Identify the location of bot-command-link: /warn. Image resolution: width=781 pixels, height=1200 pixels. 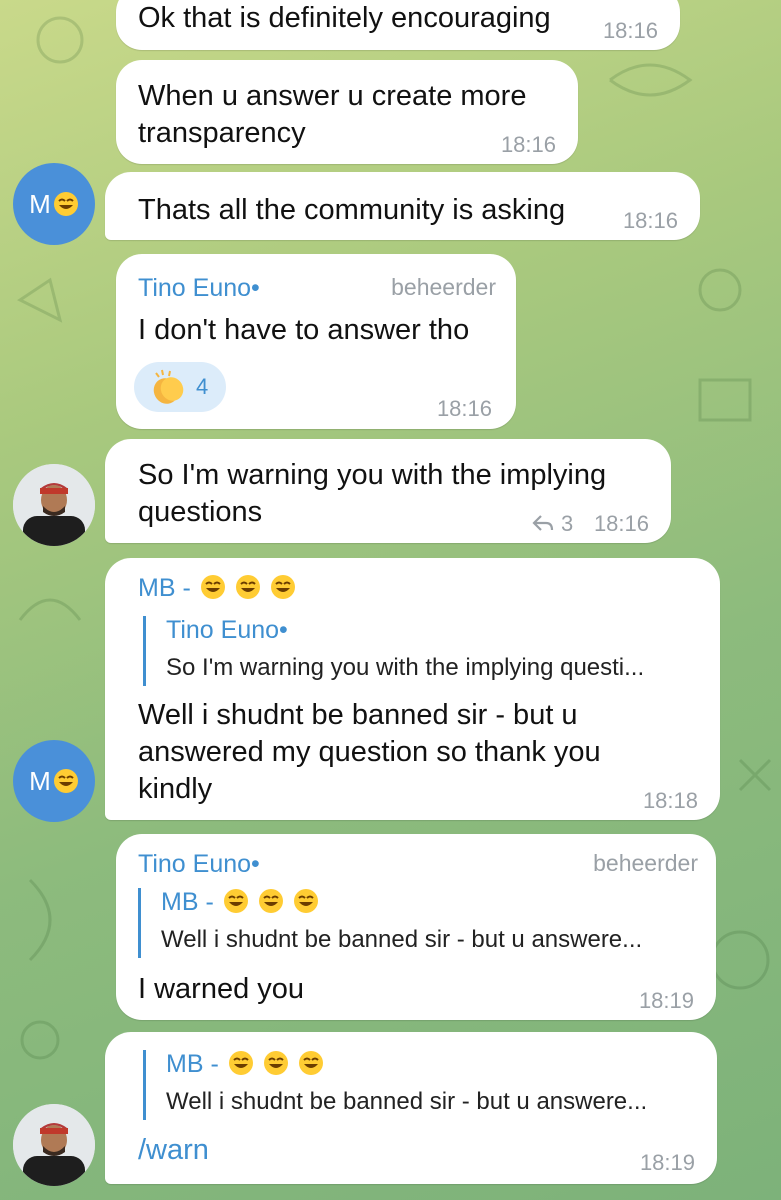
(173, 1150).